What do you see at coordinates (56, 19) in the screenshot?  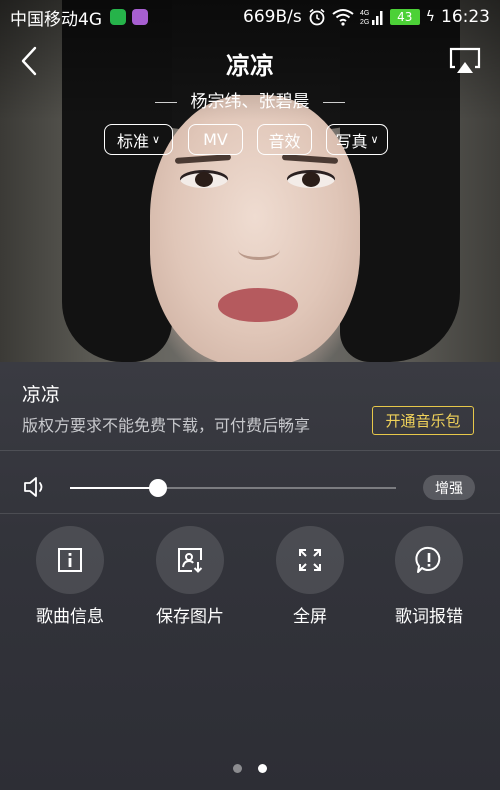 I see `carrier-label: 中国移动4G` at bounding box center [56, 19].